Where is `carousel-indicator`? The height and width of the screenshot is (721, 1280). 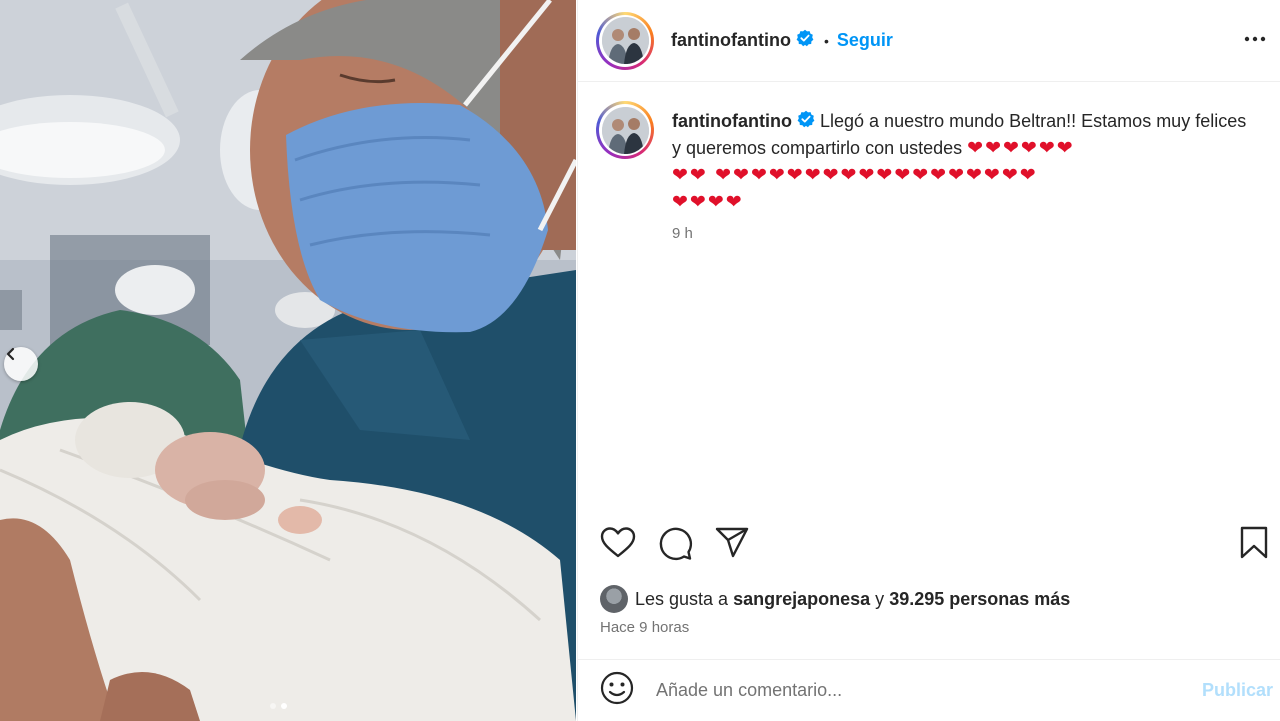 carousel-indicator is located at coordinates (278, 706).